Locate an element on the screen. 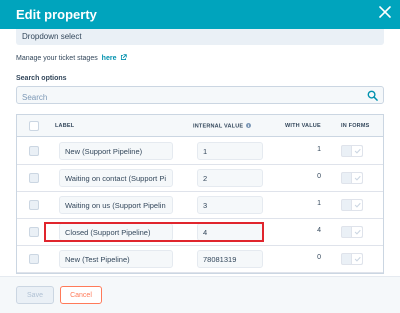 Image resolution: width=400 pixels, height=313 pixels. search-icon is located at coordinates (372, 95).